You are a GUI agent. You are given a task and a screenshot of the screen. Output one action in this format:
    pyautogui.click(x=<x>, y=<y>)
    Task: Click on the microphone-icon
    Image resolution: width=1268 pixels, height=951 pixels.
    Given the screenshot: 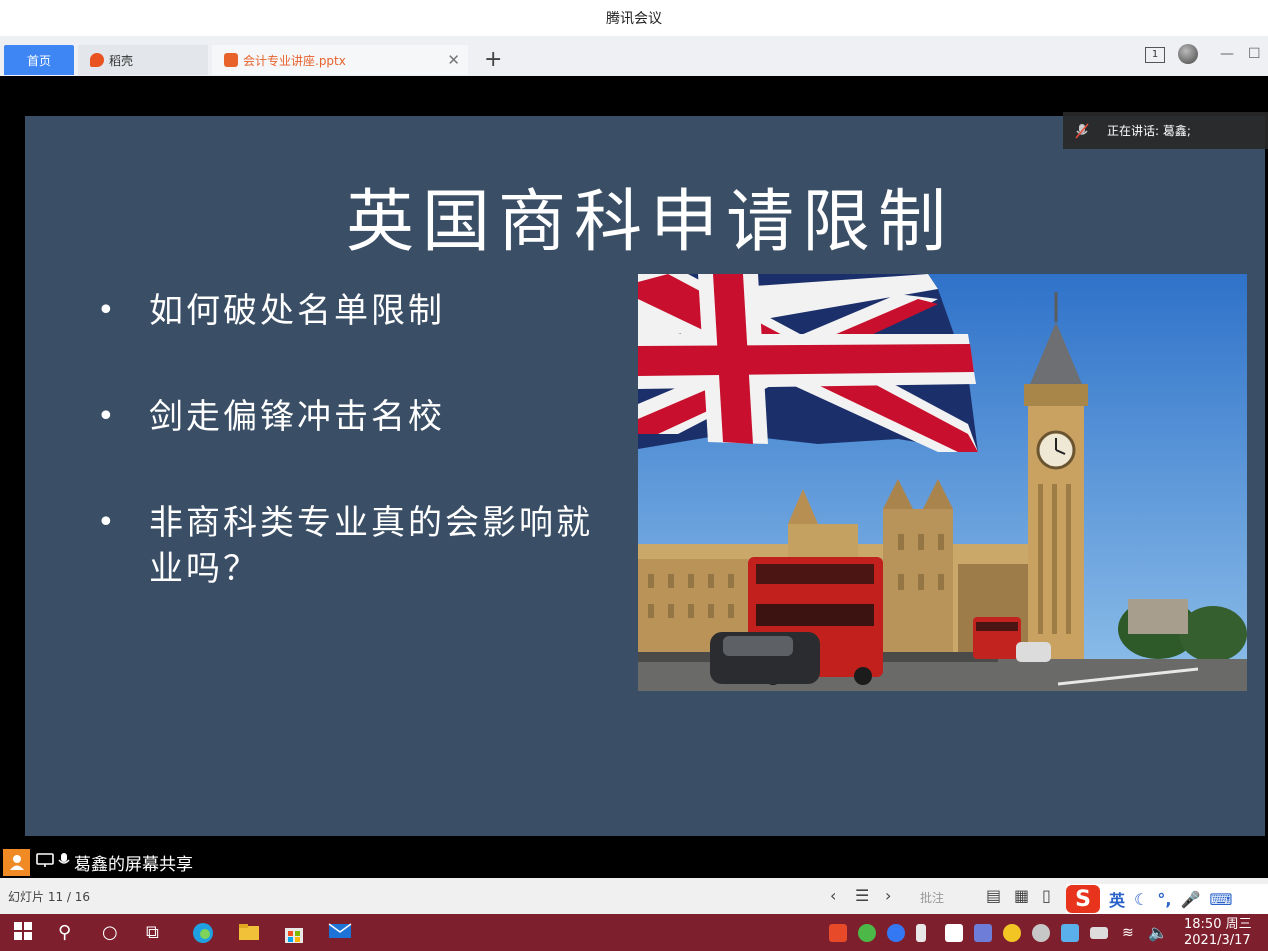 What is the action you would take?
    pyautogui.click(x=64, y=862)
    